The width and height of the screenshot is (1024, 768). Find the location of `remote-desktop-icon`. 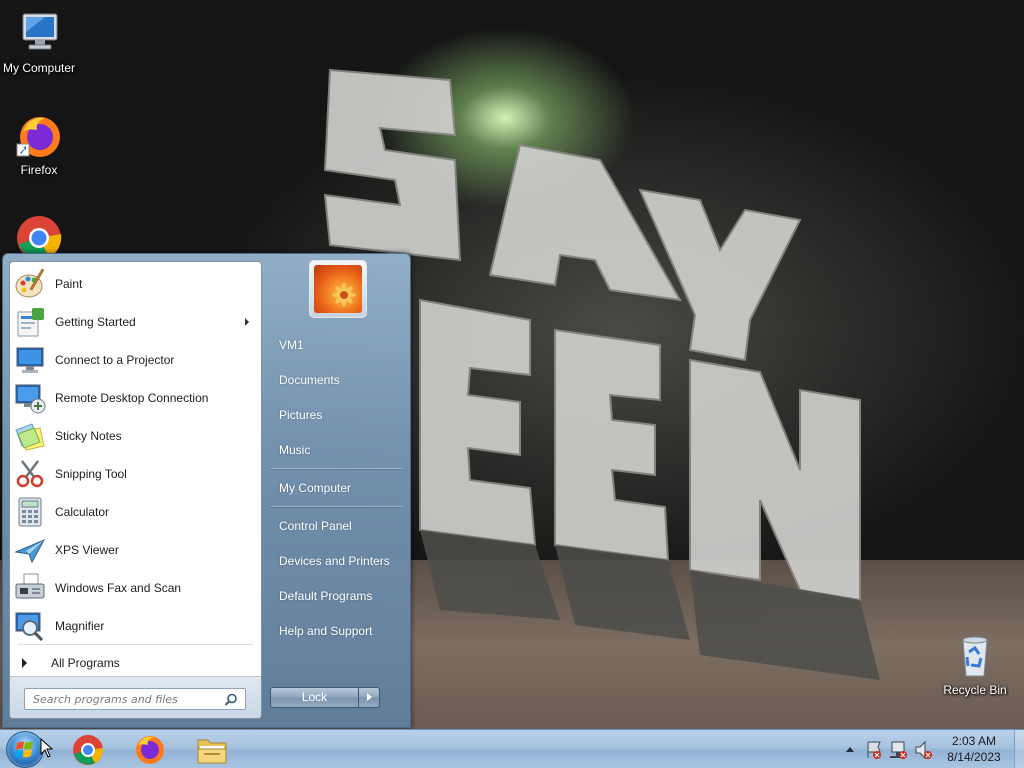

remote-desktop-icon is located at coordinates (30, 398).